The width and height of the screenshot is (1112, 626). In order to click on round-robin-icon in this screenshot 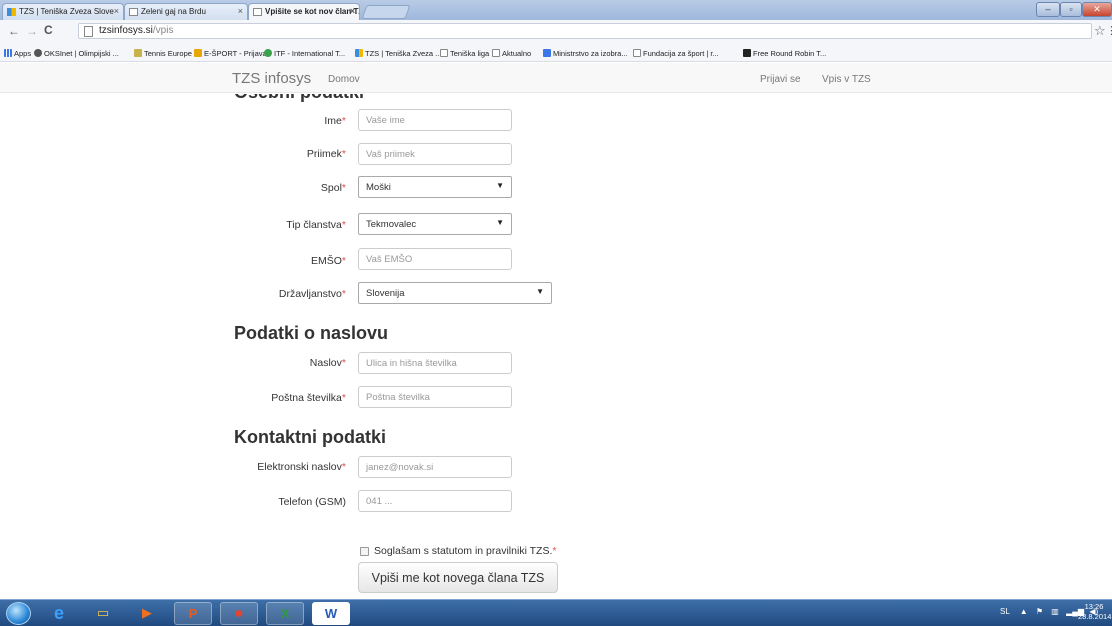, I will do `click(747, 53)`.